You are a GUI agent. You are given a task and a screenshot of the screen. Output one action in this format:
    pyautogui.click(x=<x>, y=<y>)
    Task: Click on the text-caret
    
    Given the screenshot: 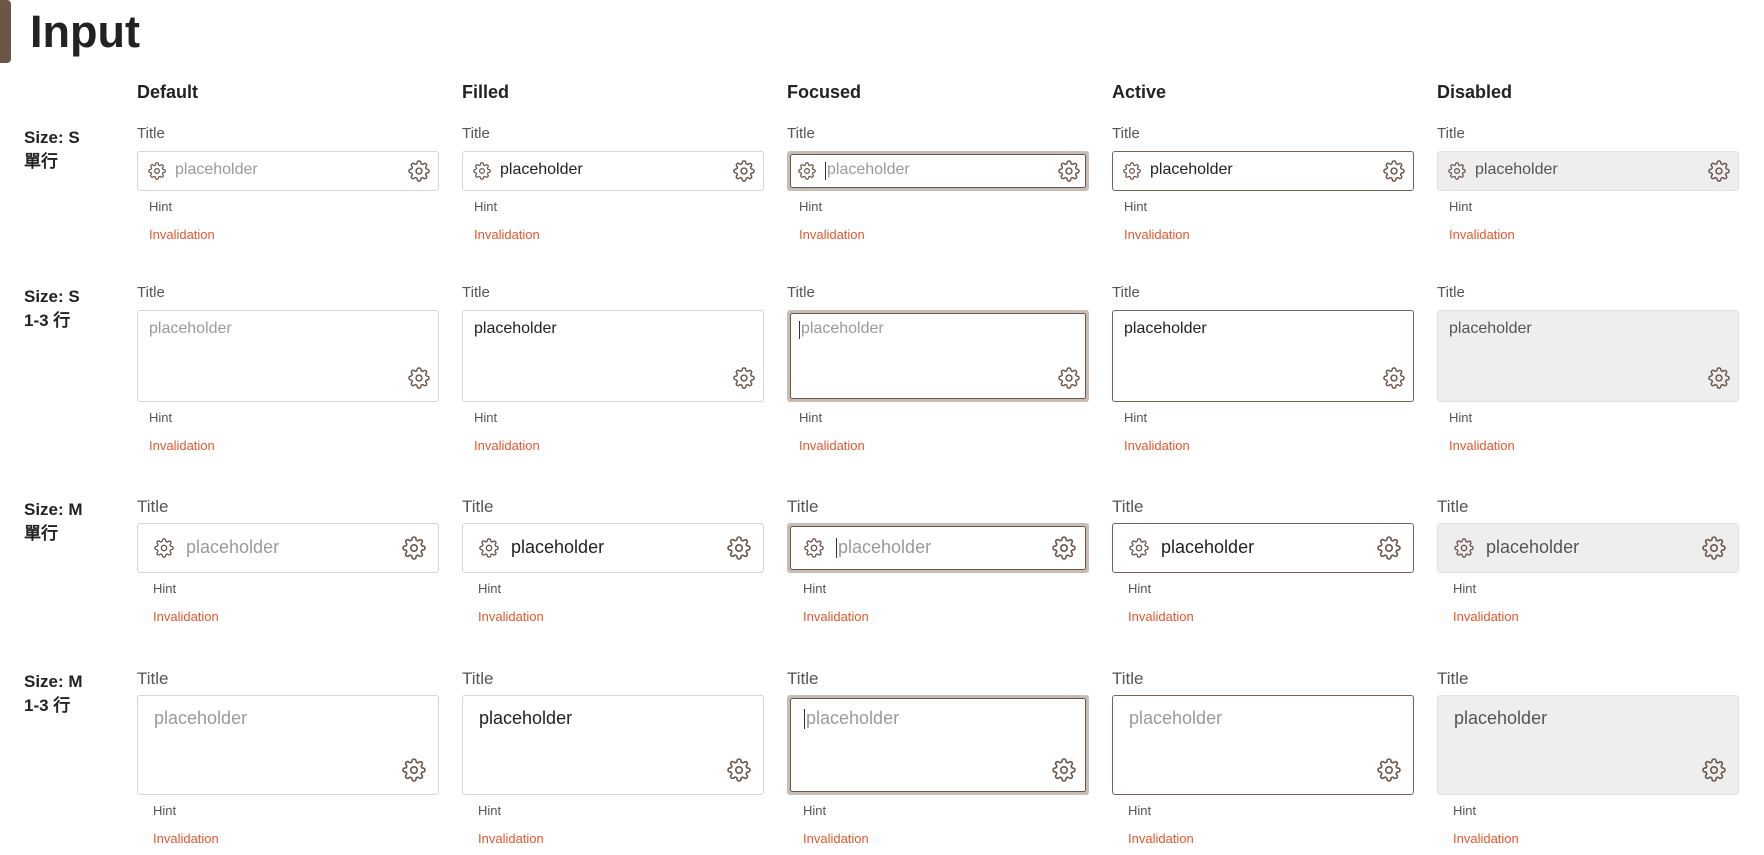 What is the action you would take?
    pyautogui.click(x=799, y=330)
    